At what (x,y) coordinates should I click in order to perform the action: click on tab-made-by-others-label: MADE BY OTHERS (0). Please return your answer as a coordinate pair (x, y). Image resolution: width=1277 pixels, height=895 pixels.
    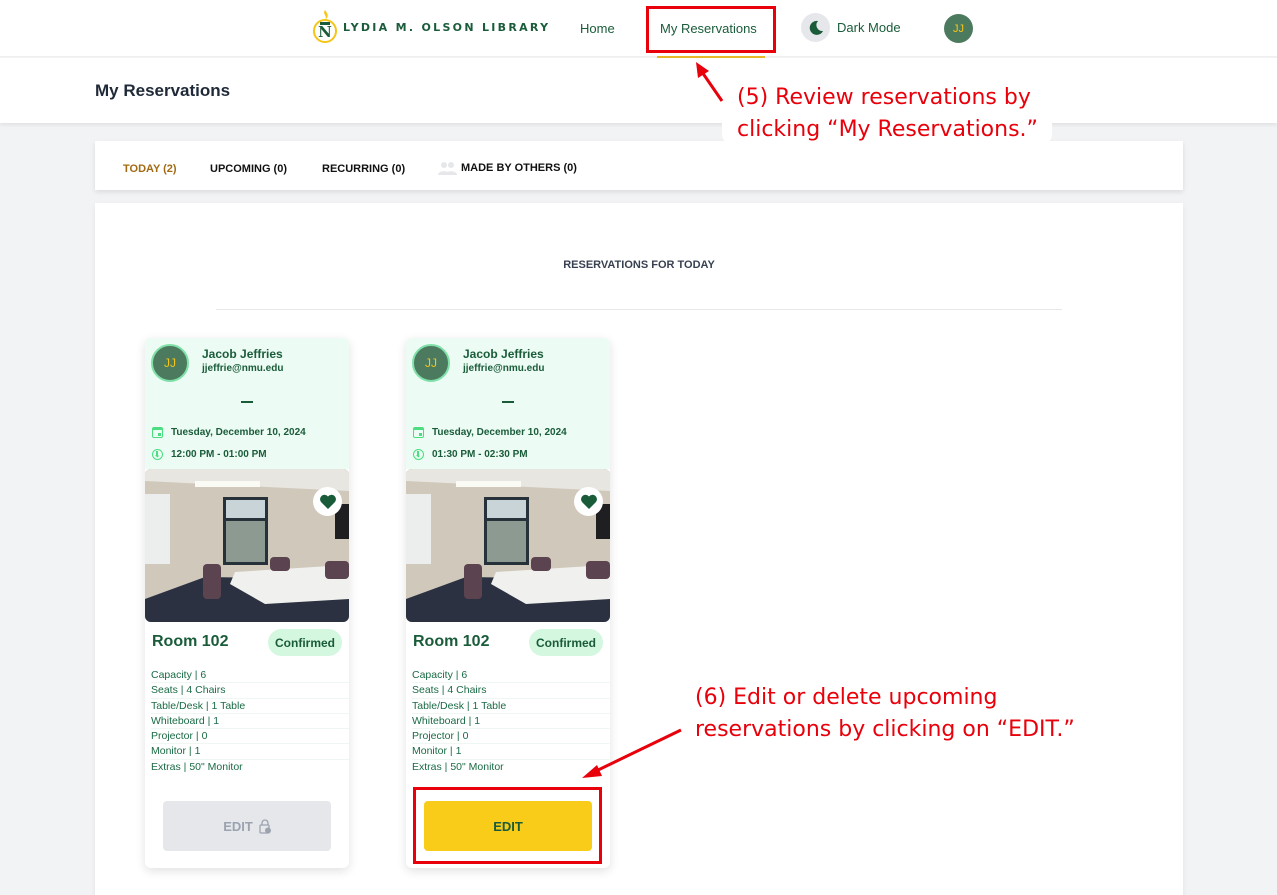
    Looking at the image, I should click on (519, 168).